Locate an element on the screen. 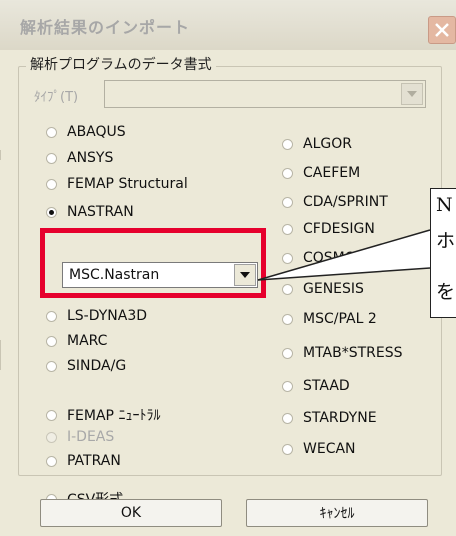 This screenshot has height=536, width=456. radio-label: CAEFEM is located at coordinates (332, 173).